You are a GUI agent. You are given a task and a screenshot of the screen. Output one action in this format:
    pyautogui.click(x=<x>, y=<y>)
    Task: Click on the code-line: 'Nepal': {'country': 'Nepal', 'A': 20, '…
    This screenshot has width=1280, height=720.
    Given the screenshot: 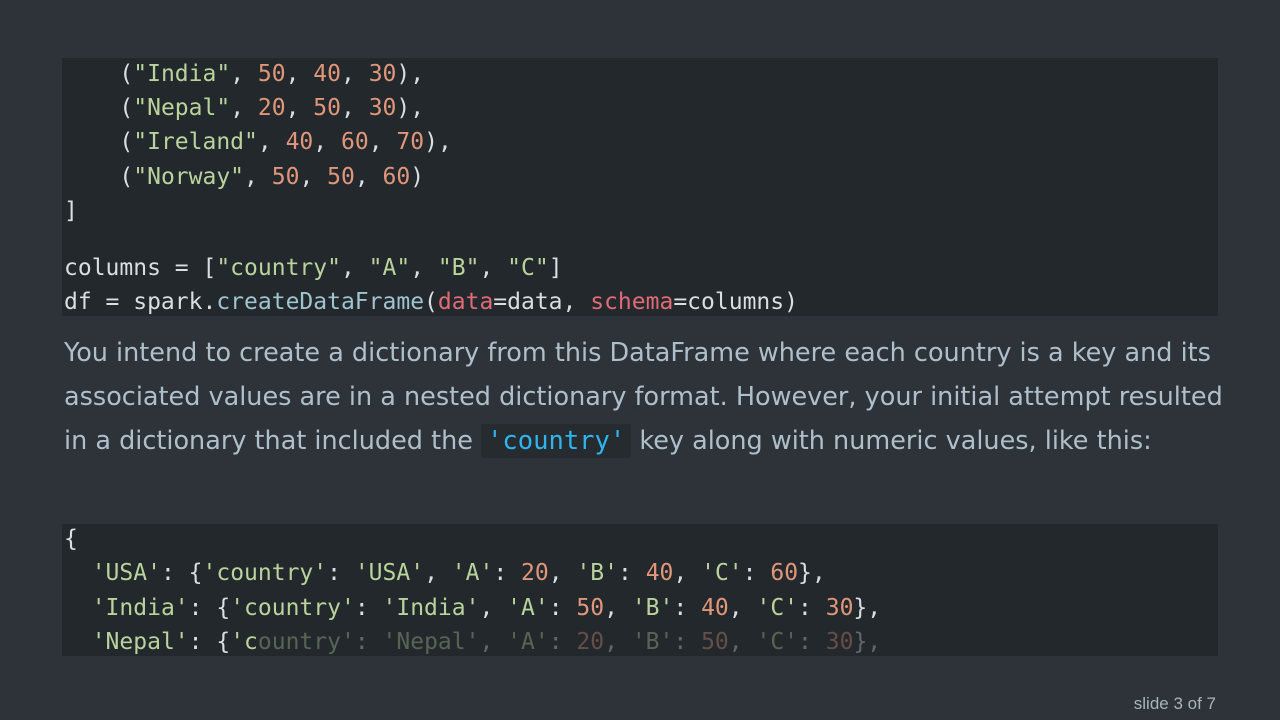 What is the action you would take?
    pyautogui.click(x=486, y=642)
    